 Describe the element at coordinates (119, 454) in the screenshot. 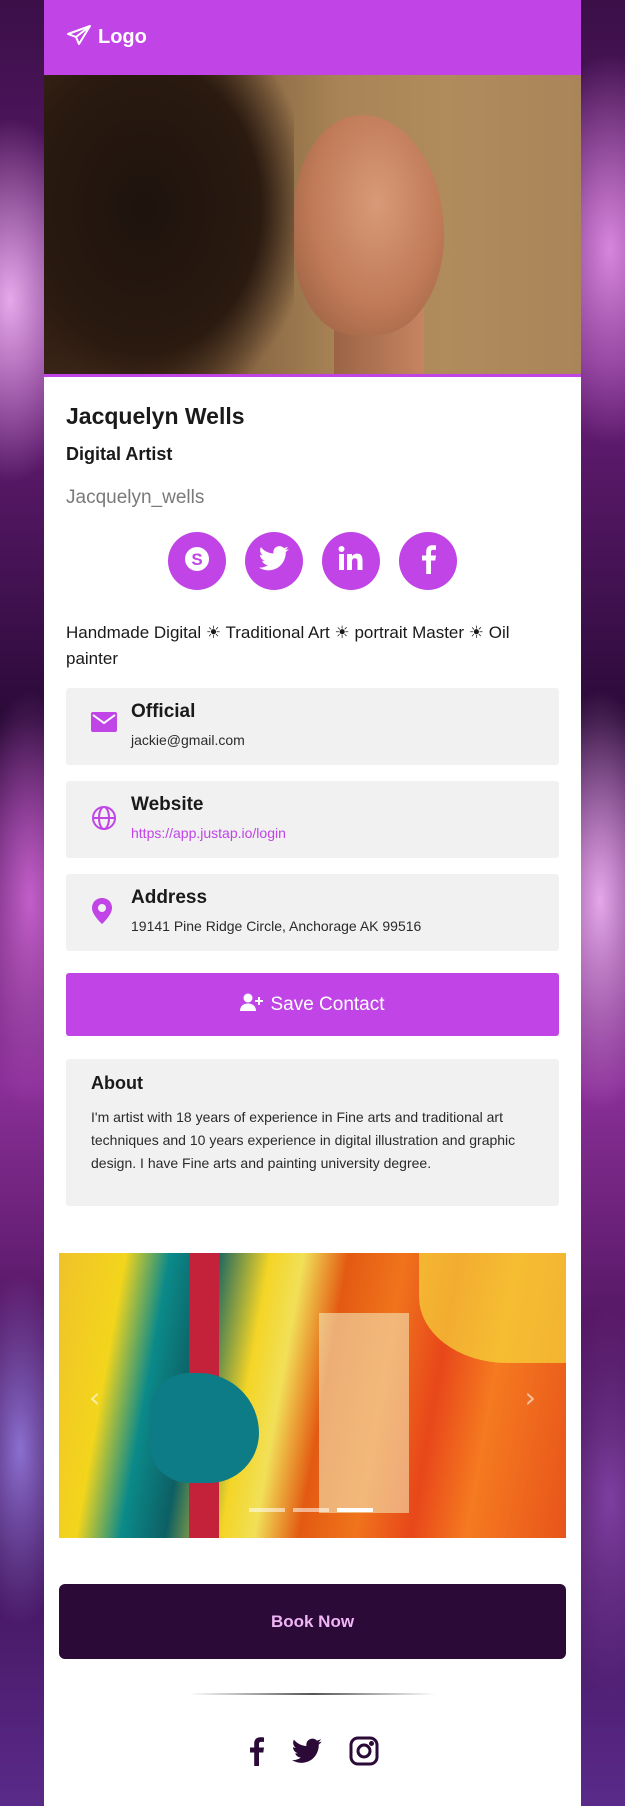

I see `profile-title: Digital Artist` at that location.